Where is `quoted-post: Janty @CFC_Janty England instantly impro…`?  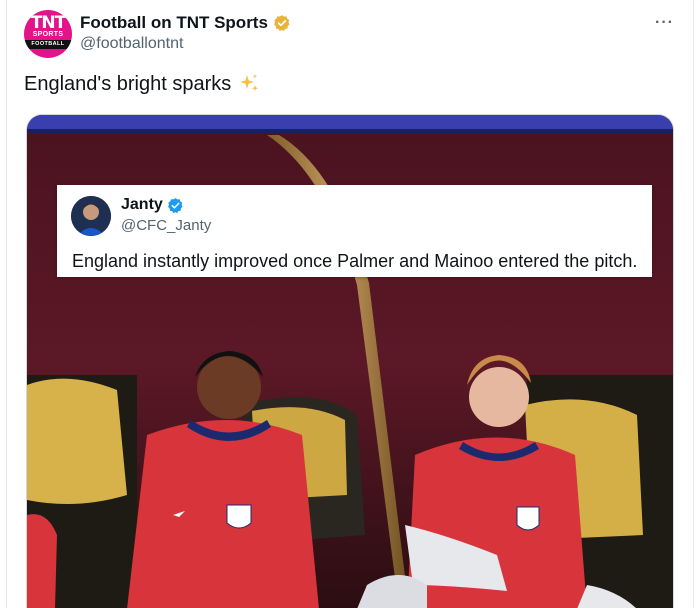
quoted-post: Janty @CFC_Janty England instantly impro… is located at coordinates (354, 231).